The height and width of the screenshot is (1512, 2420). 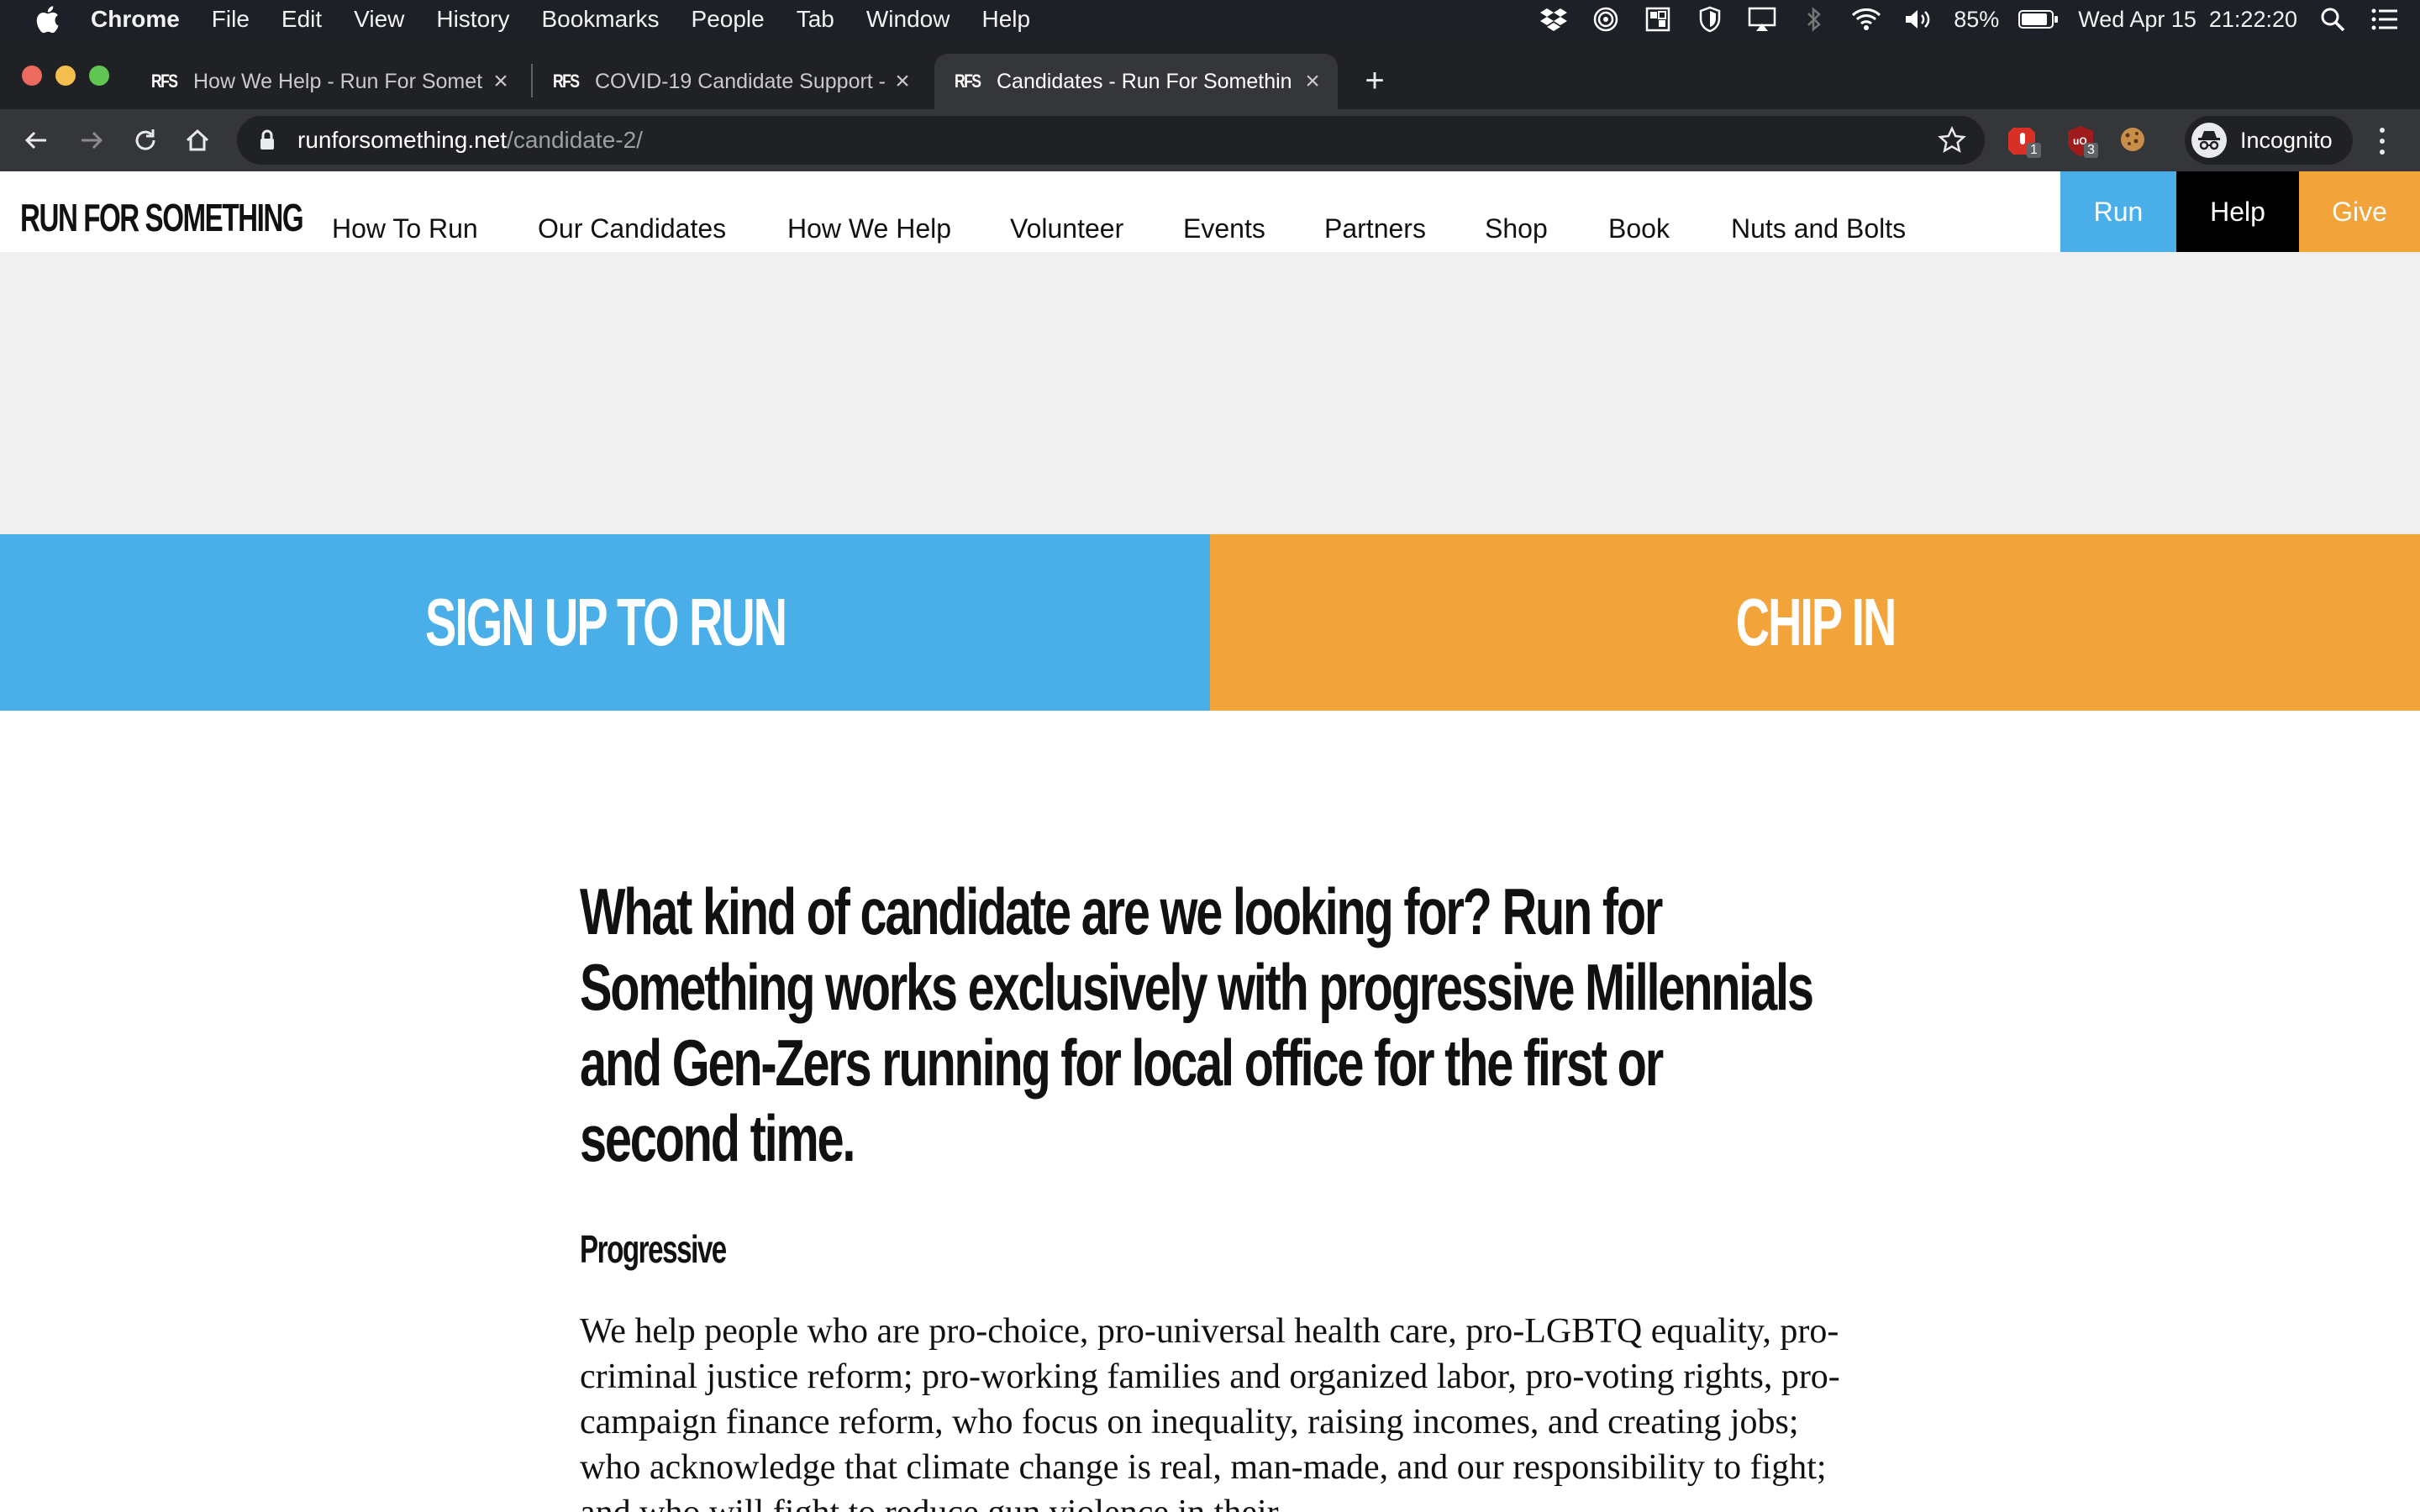 What do you see at coordinates (405, 228) in the screenshot?
I see `nav-how-to-run: How To Run` at bounding box center [405, 228].